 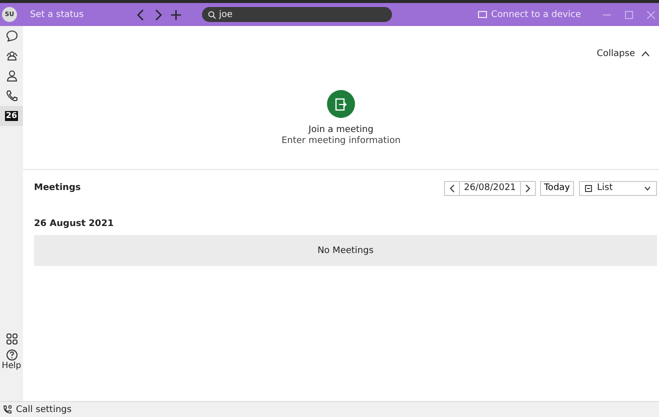 What do you see at coordinates (557, 188) in the screenshot?
I see `today-button: Today` at bounding box center [557, 188].